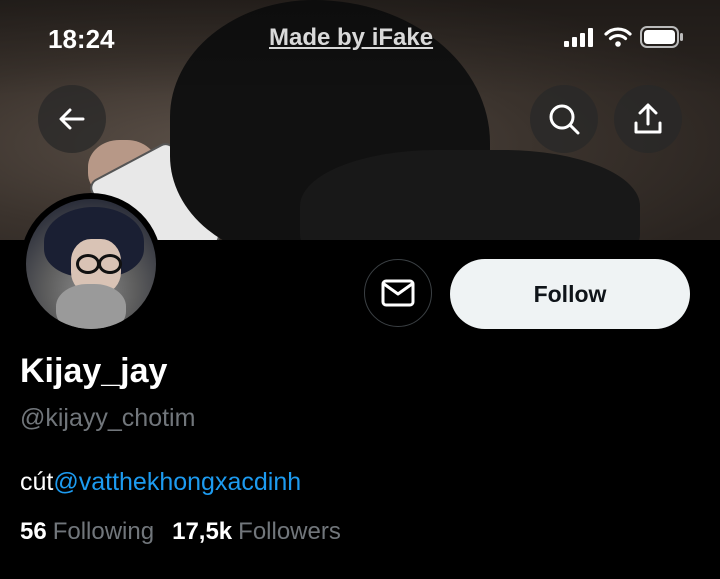 This screenshot has width=720, height=579. I want to click on follow-button: Follow, so click(570, 294).